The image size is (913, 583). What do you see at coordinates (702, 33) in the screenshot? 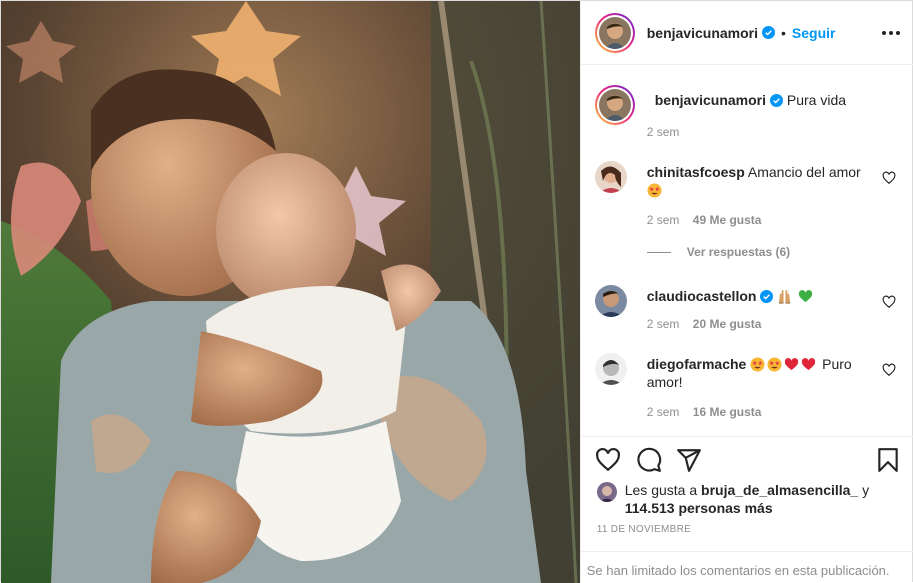
I see `author-username: benjavicunamori` at bounding box center [702, 33].